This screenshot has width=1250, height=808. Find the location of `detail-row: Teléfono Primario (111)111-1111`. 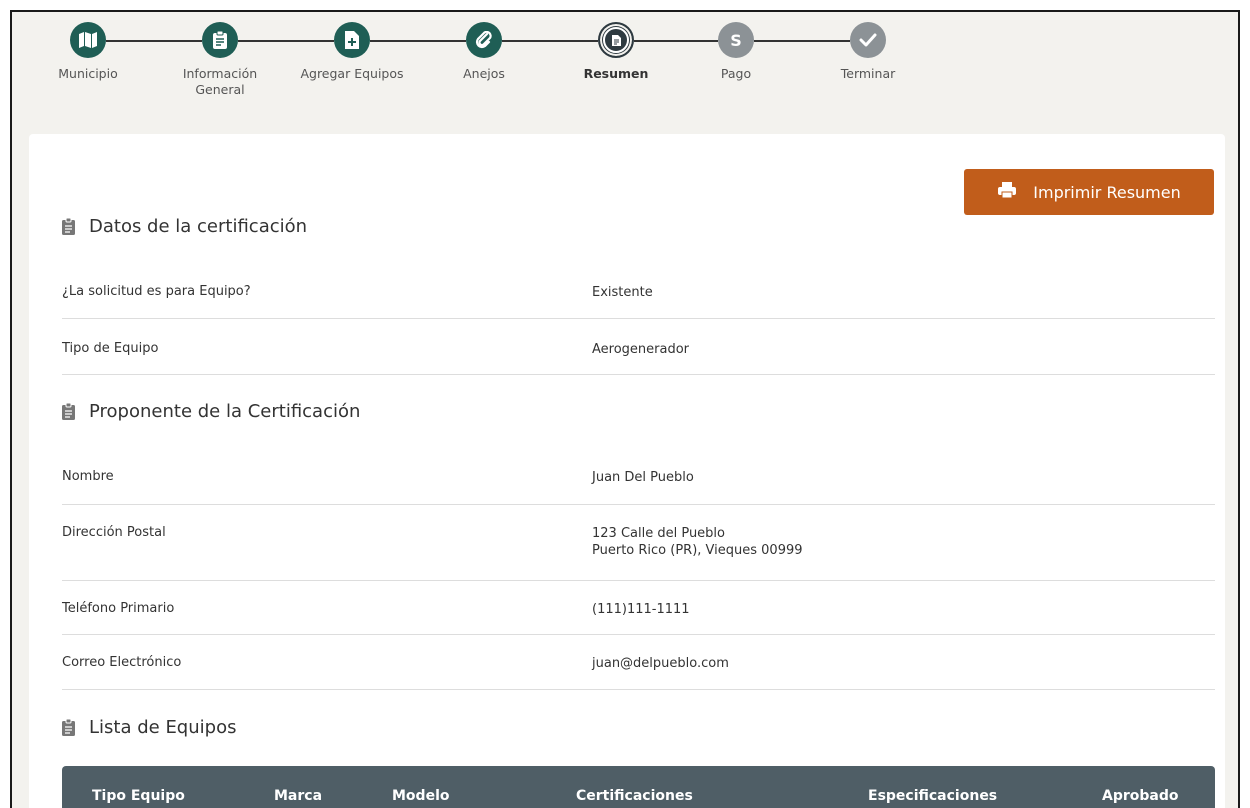

detail-row: Teléfono Primario (111)111-1111 is located at coordinates (638, 608).